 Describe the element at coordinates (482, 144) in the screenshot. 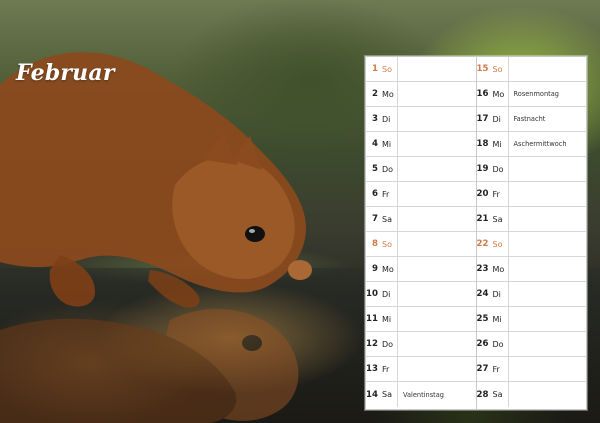

I see `day-number: 18` at that location.